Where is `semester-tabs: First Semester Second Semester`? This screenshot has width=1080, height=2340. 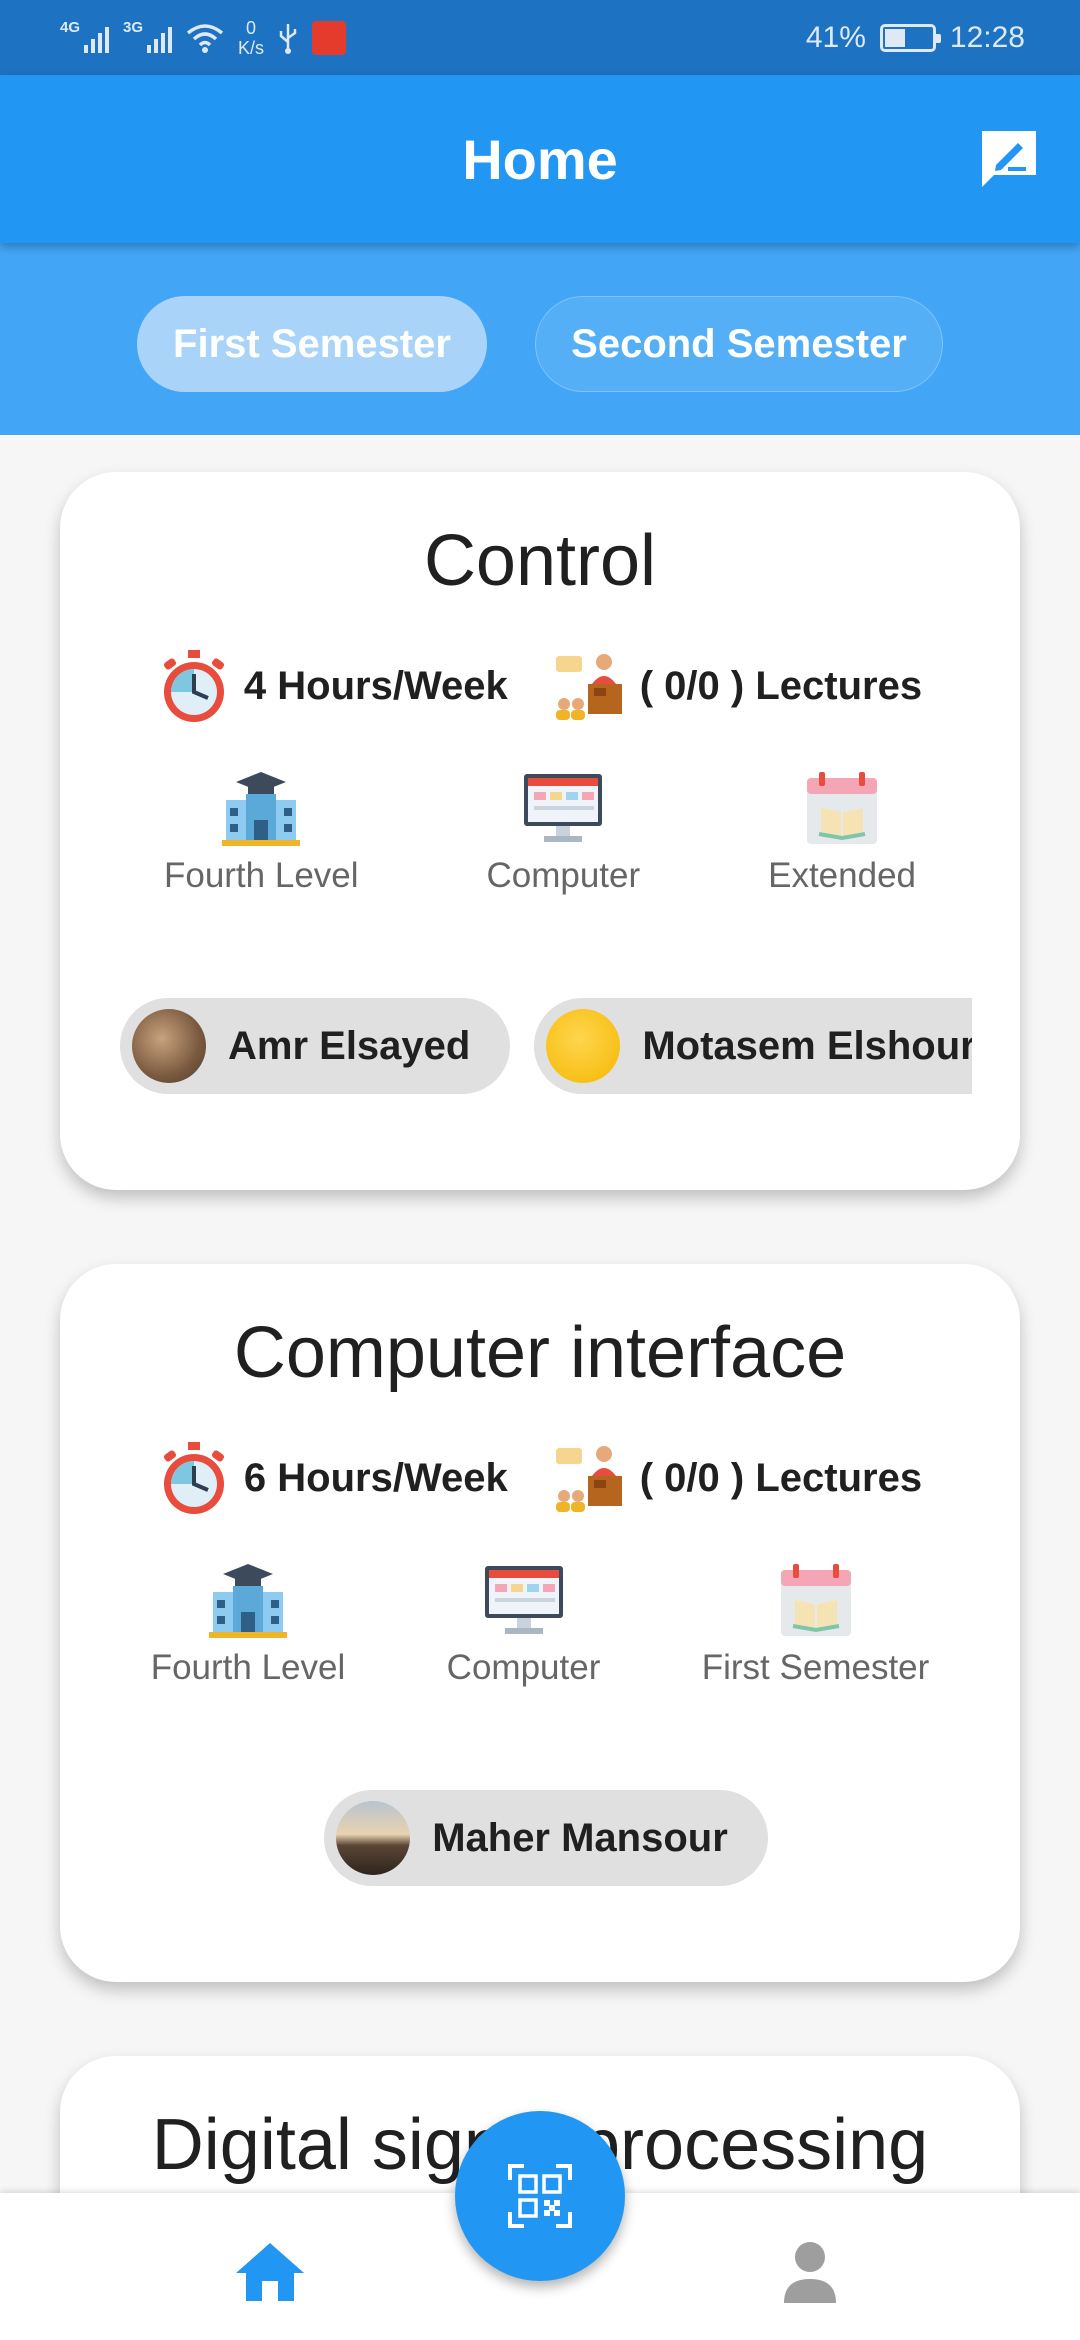
semester-tabs: First Semester Second Semester is located at coordinates (540, 339).